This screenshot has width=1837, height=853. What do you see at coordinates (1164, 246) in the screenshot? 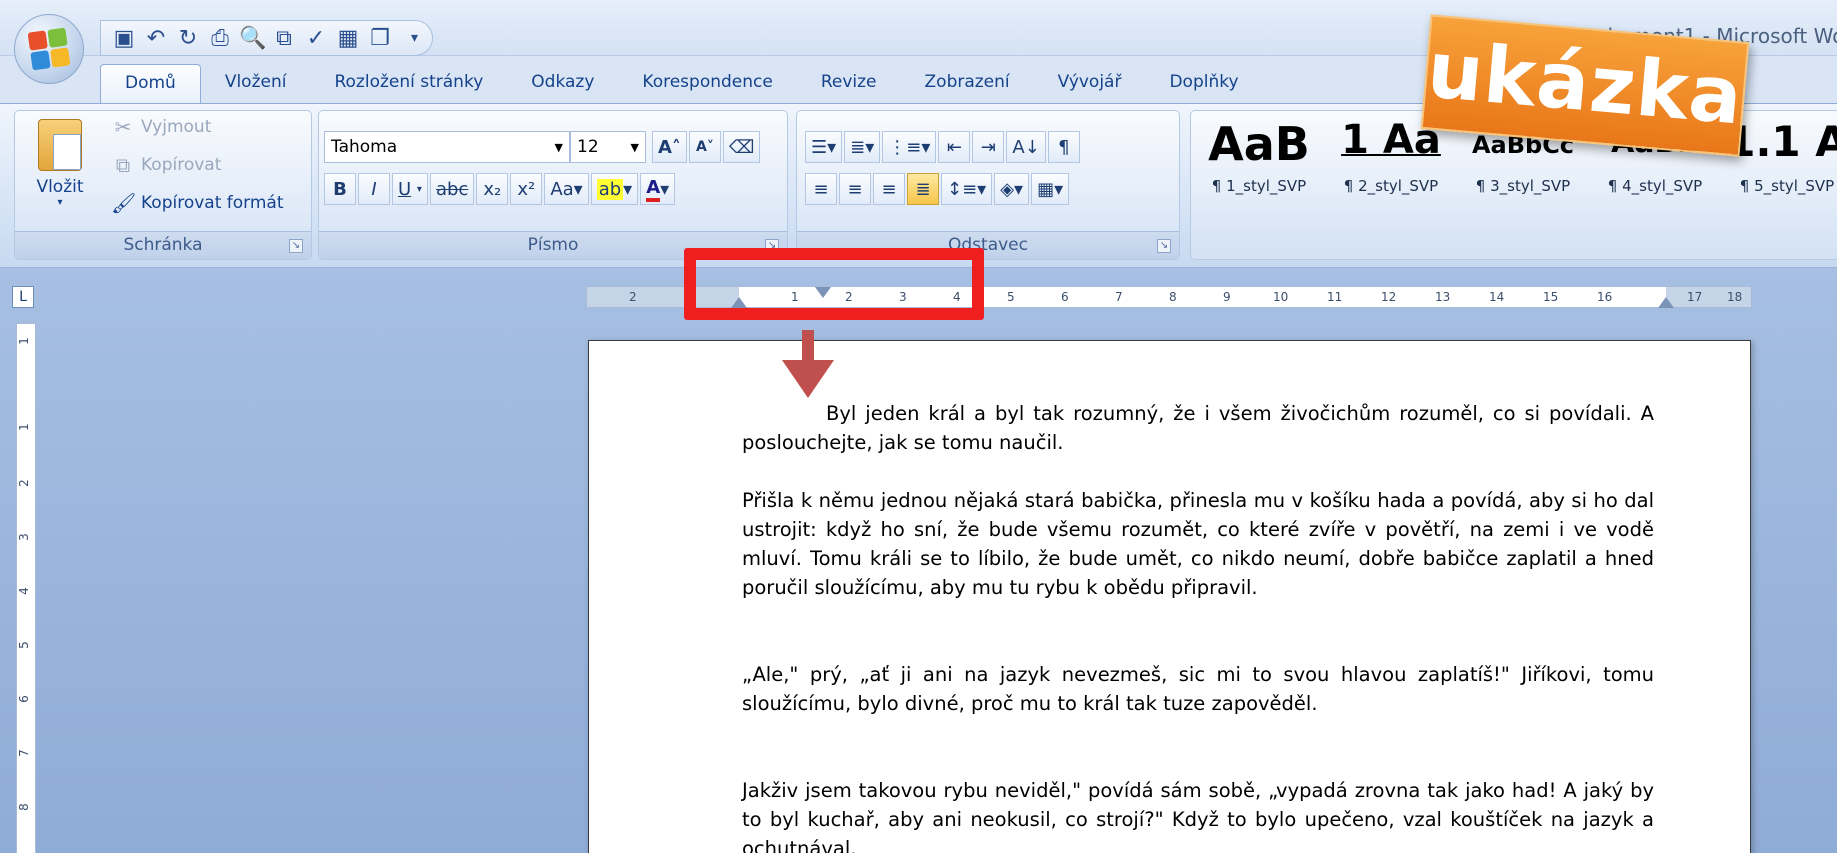
I see `paragraph-launcher-icon: ↘` at bounding box center [1164, 246].